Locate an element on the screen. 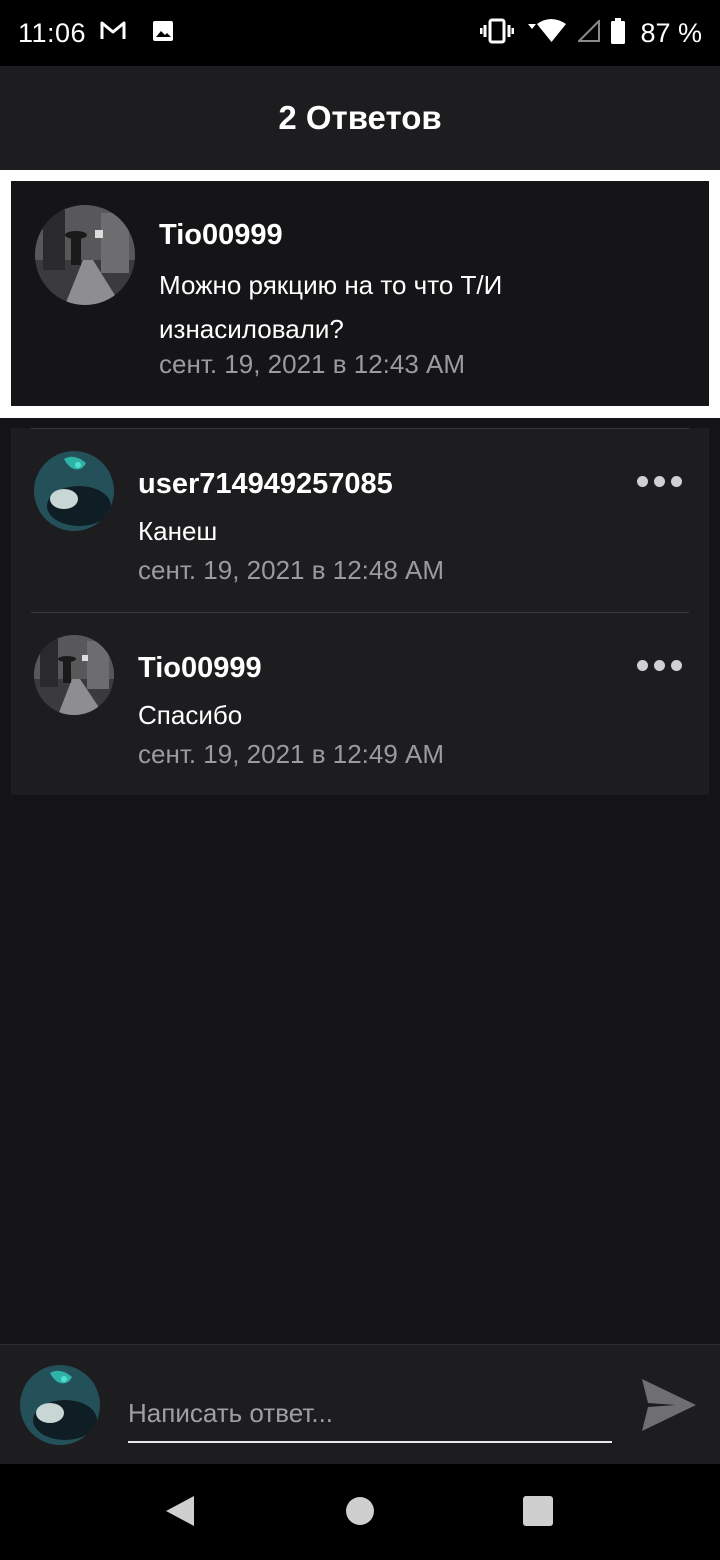  reply-composer is located at coordinates (360, 1404).